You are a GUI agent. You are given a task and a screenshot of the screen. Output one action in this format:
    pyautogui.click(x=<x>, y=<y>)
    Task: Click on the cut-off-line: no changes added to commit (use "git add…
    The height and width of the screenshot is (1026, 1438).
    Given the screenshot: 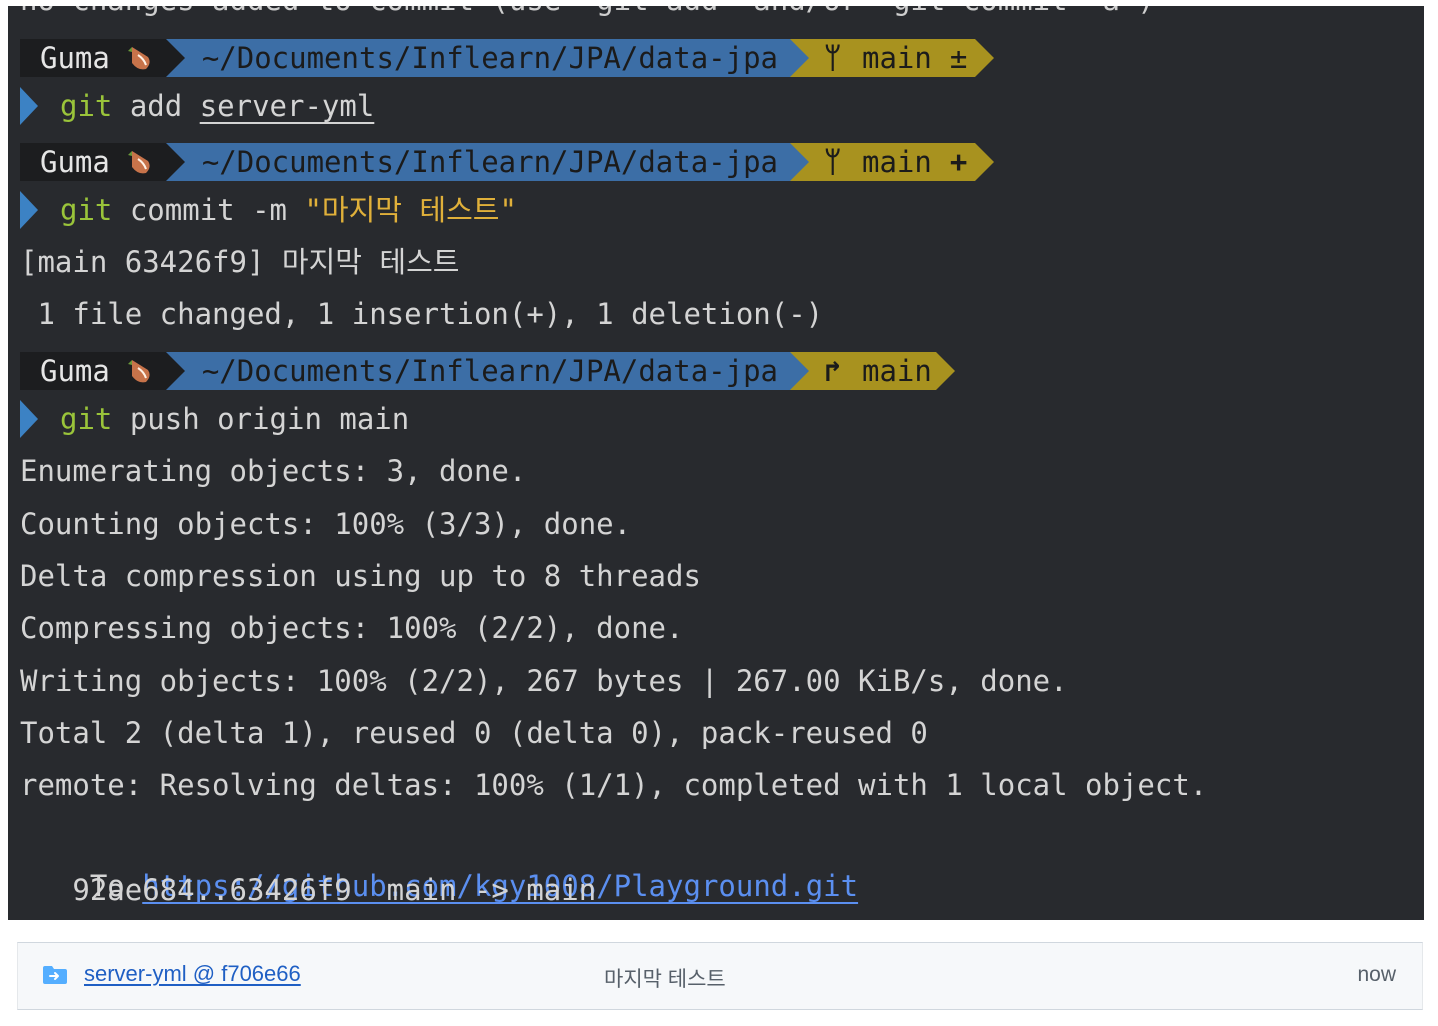 What is the action you would take?
    pyautogui.click(x=587, y=15)
    